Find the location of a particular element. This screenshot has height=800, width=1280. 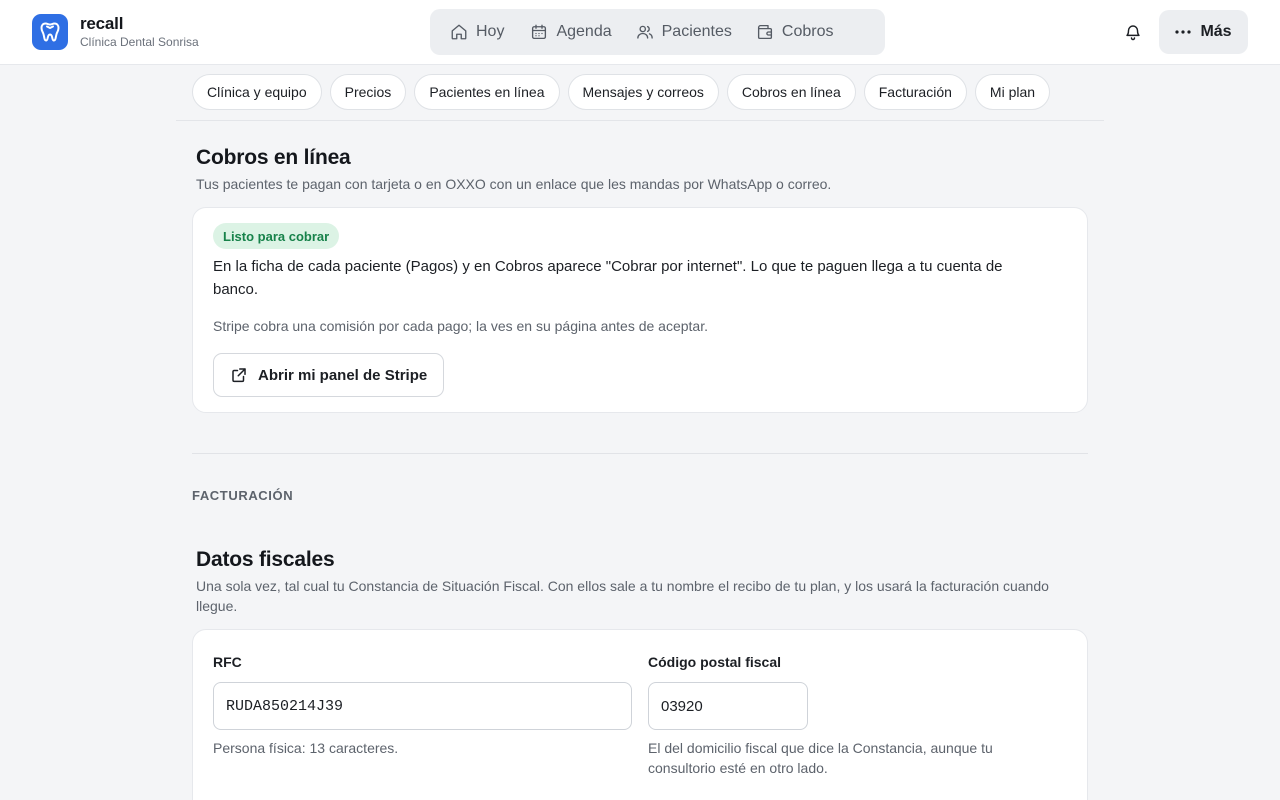

home-icon is located at coordinates (459, 32).